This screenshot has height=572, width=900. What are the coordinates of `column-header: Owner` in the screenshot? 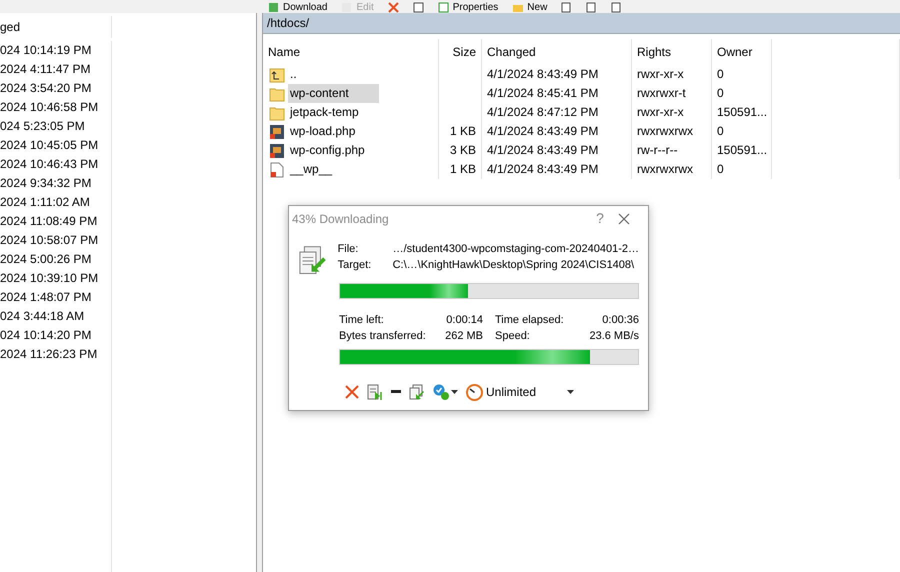 It's located at (742, 52).